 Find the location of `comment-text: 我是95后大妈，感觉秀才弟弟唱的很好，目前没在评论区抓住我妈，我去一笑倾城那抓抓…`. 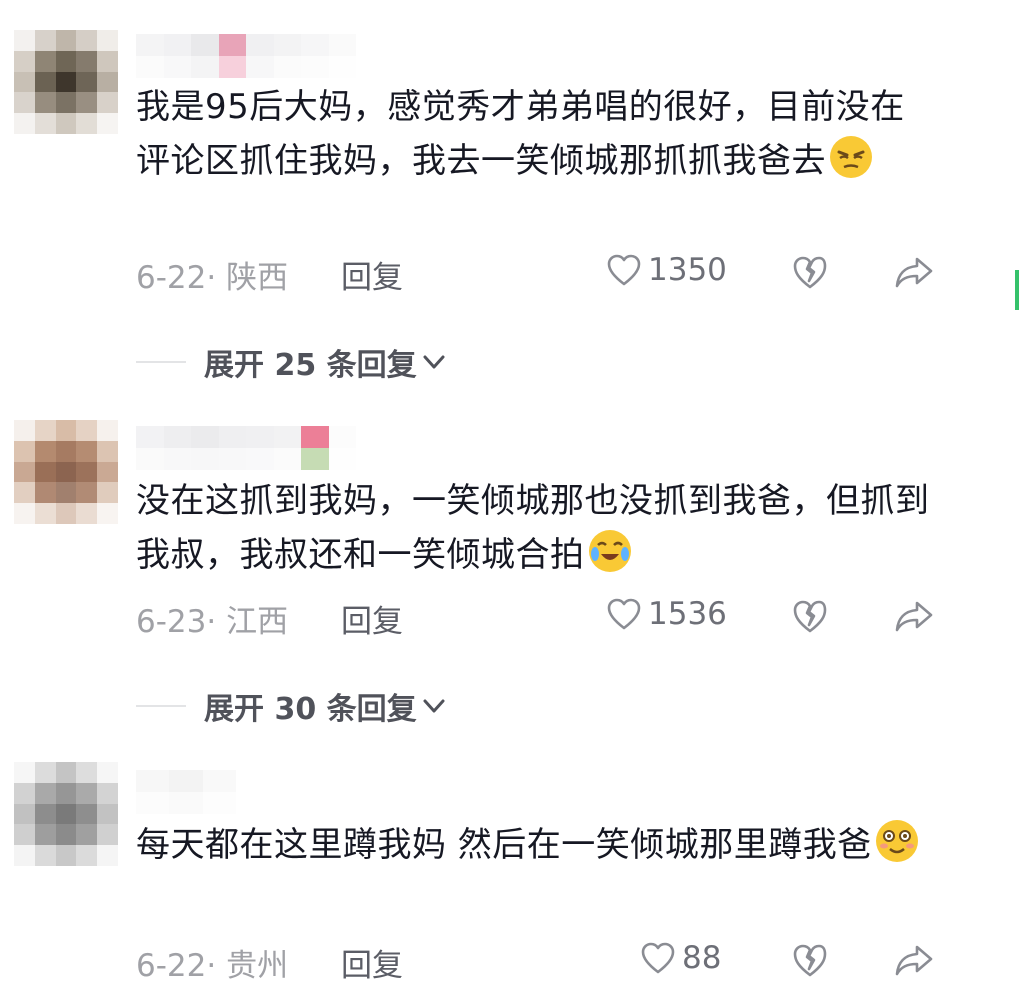

comment-text: 我是95后大妈，感觉秀才弟弟唱的很好，目前没在评论区抓住我妈，我去一笑倾城那抓抓… is located at coordinates (536, 134).